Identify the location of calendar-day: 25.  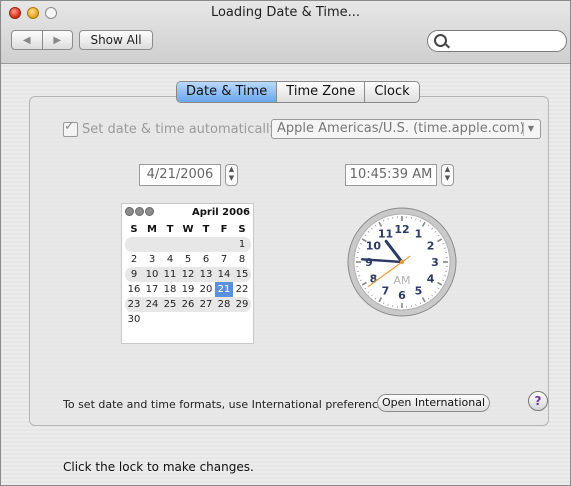
(170, 304).